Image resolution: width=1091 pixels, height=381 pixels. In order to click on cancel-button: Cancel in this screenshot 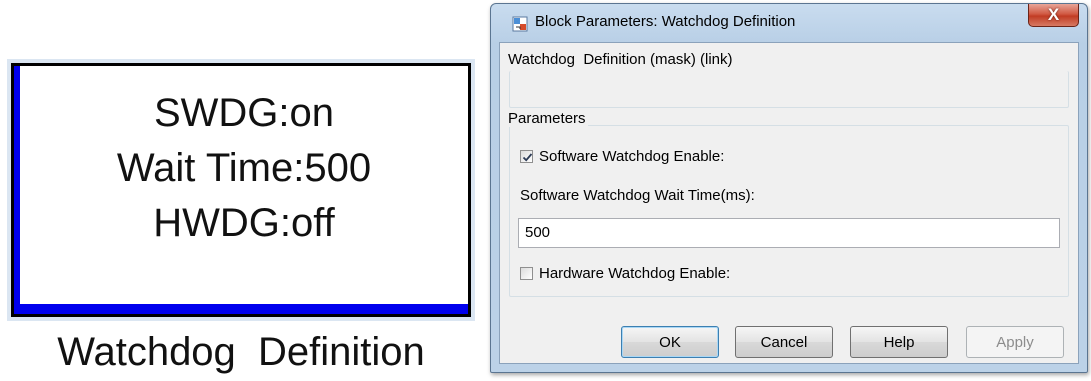, I will do `click(784, 342)`.